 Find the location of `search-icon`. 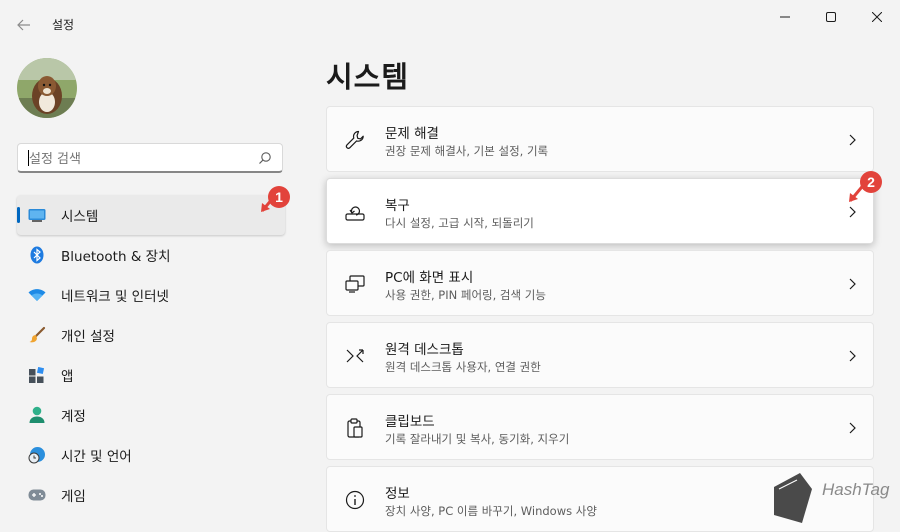

search-icon is located at coordinates (265, 158).